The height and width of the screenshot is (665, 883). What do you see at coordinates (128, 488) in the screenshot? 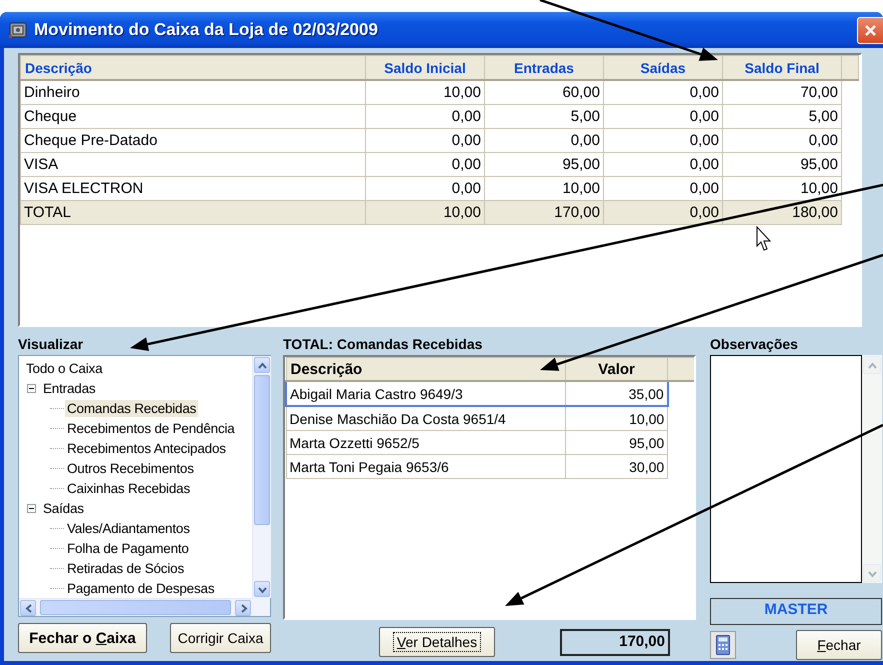
I see `tree-item: Caixinhas Recebidas` at bounding box center [128, 488].